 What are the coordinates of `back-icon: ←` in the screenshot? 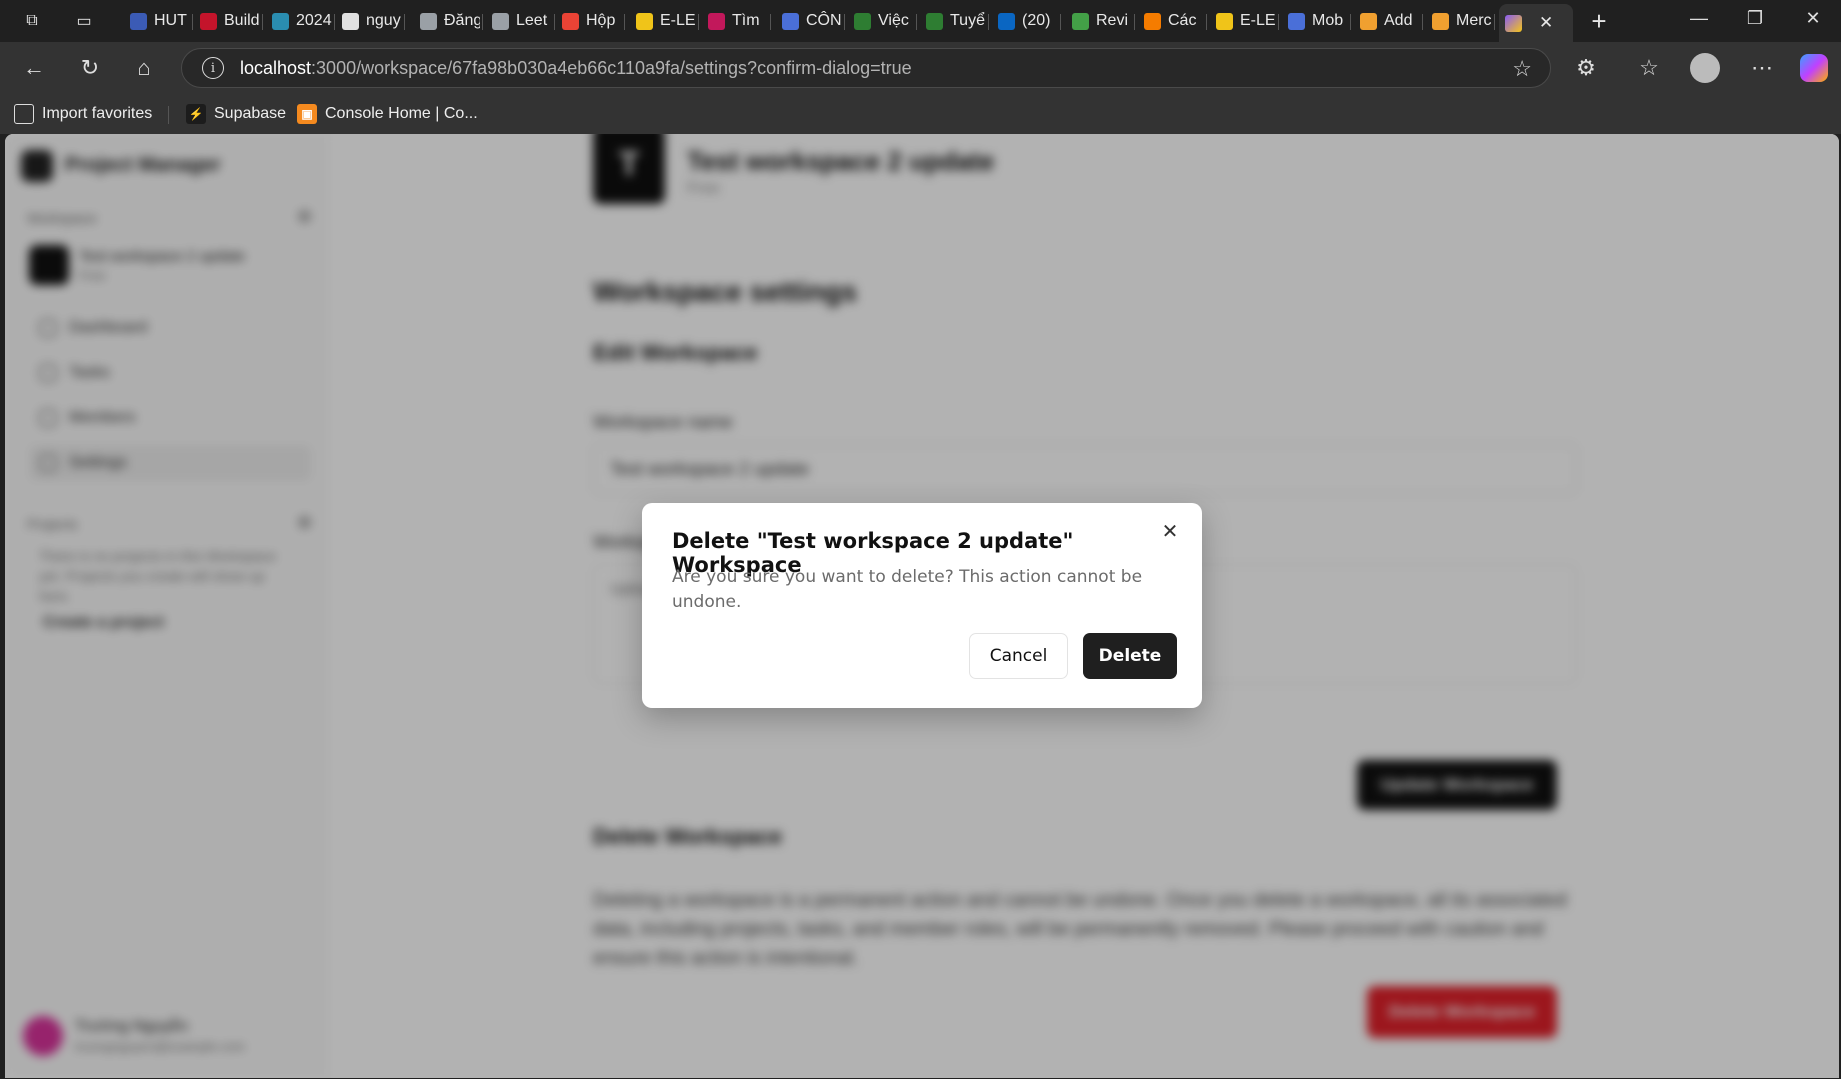 It's located at (34, 68).